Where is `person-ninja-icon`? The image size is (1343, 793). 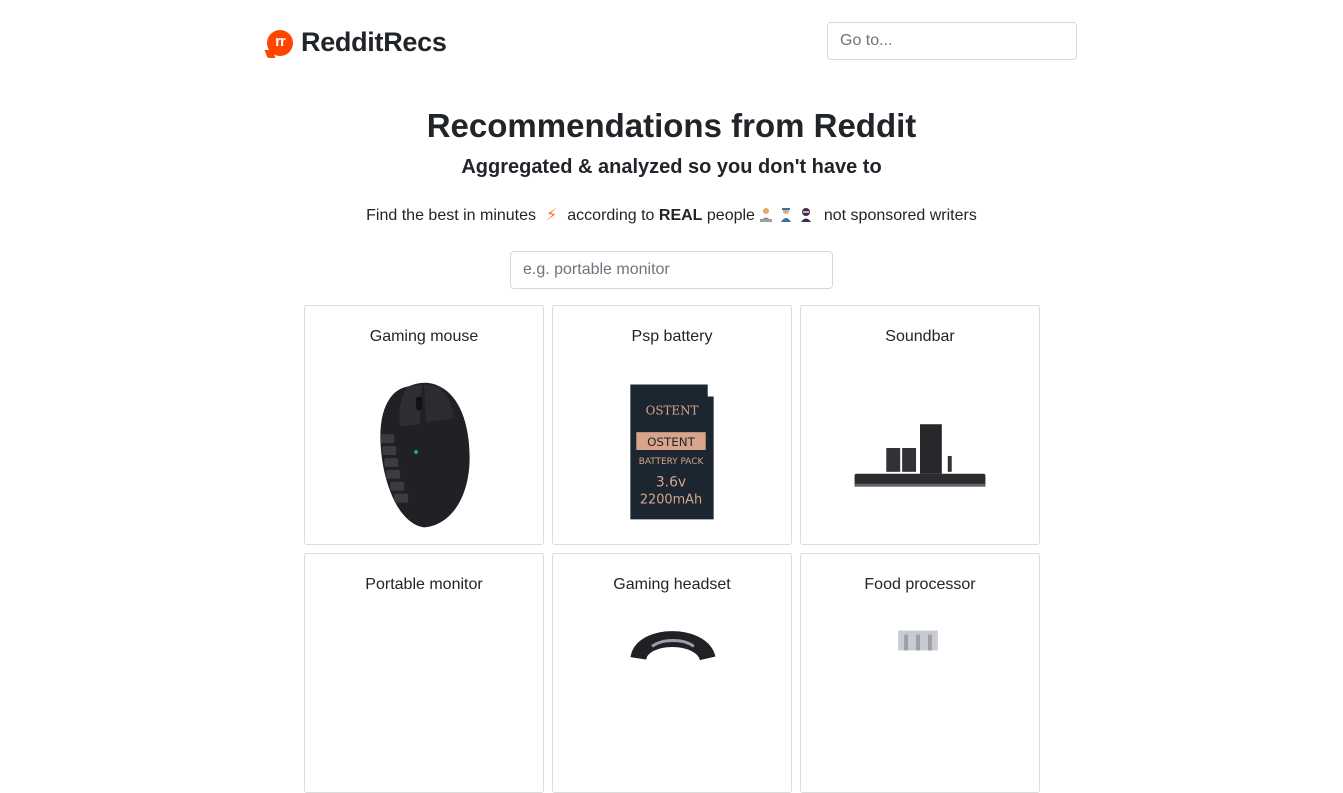
person-ninja-icon is located at coordinates (806, 215).